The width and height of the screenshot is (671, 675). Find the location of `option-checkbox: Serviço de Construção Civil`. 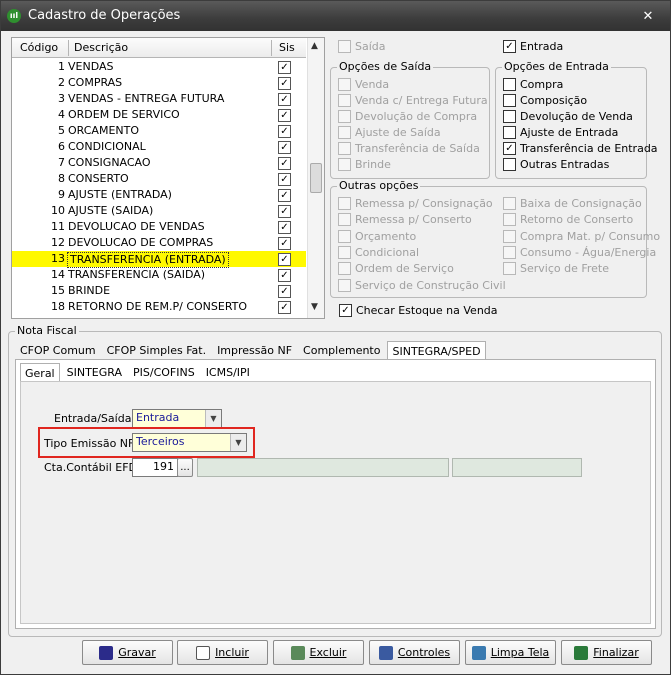

option-checkbox: Serviço de Construção Civil is located at coordinates (422, 285).